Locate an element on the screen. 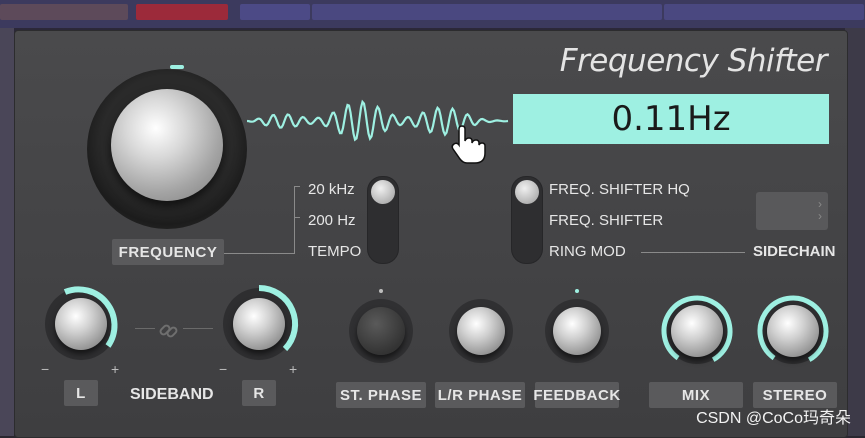 This screenshot has width=865, height=438. lr-phase-knob is located at coordinates (481, 331).